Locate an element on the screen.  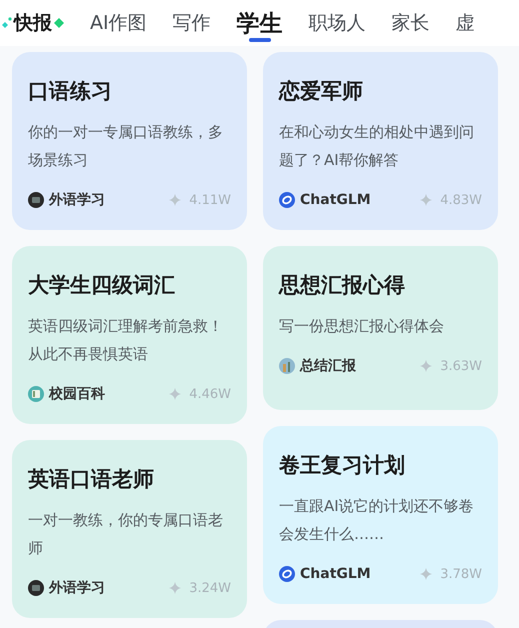
card-title: 恋爱军师 is located at coordinates (321, 91).